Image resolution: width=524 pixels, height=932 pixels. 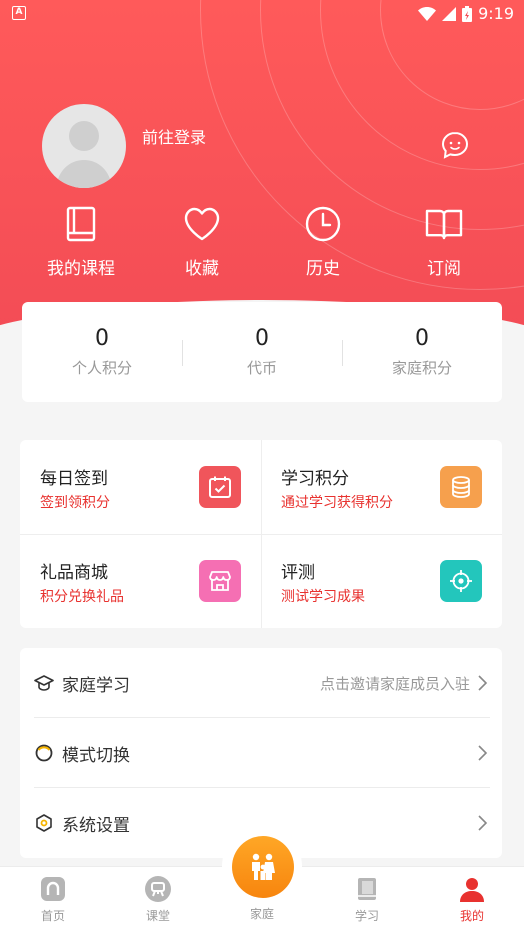 What do you see at coordinates (44, 753) in the screenshot?
I see `ring-icon` at bounding box center [44, 753].